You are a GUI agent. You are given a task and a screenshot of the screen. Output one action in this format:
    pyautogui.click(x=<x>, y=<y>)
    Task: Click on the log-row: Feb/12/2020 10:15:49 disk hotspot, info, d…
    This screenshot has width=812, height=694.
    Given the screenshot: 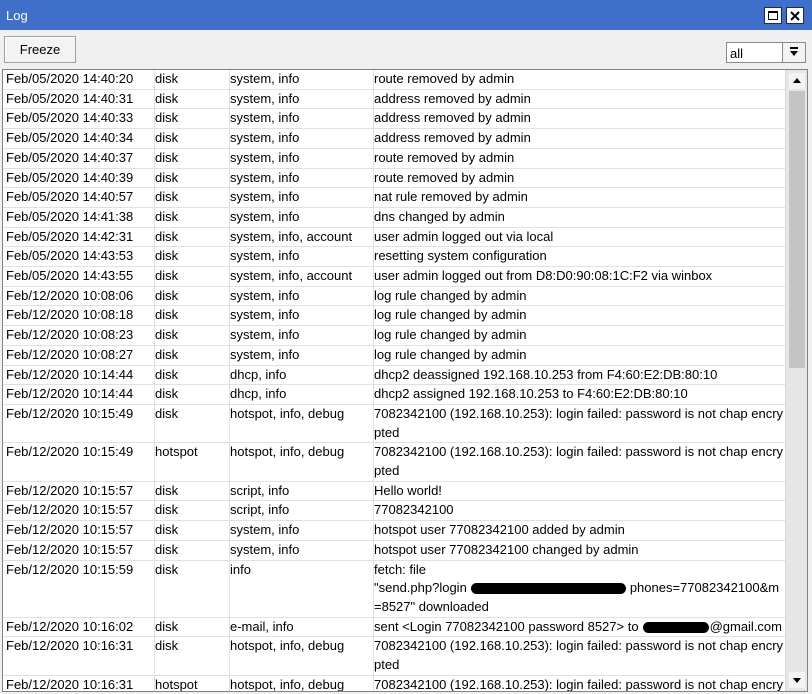 What is the action you would take?
    pyautogui.click(x=394, y=424)
    